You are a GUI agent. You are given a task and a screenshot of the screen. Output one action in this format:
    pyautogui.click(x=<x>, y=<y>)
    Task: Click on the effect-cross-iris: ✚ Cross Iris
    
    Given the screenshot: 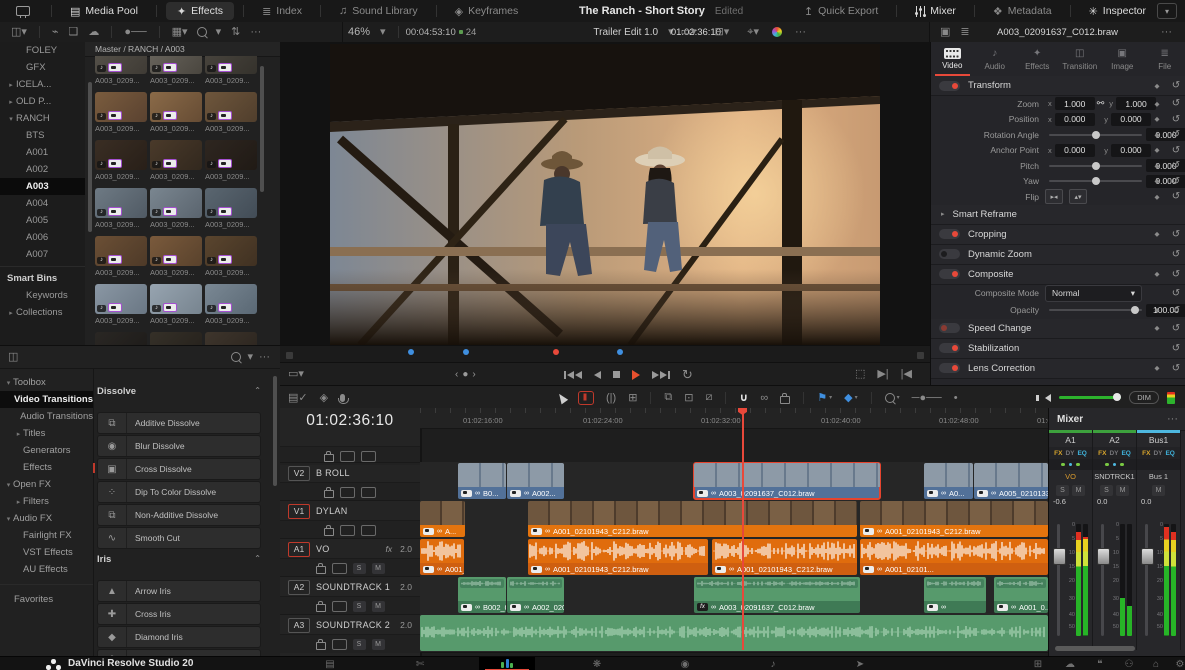 What is the action you would take?
    pyautogui.click(x=179, y=614)
    